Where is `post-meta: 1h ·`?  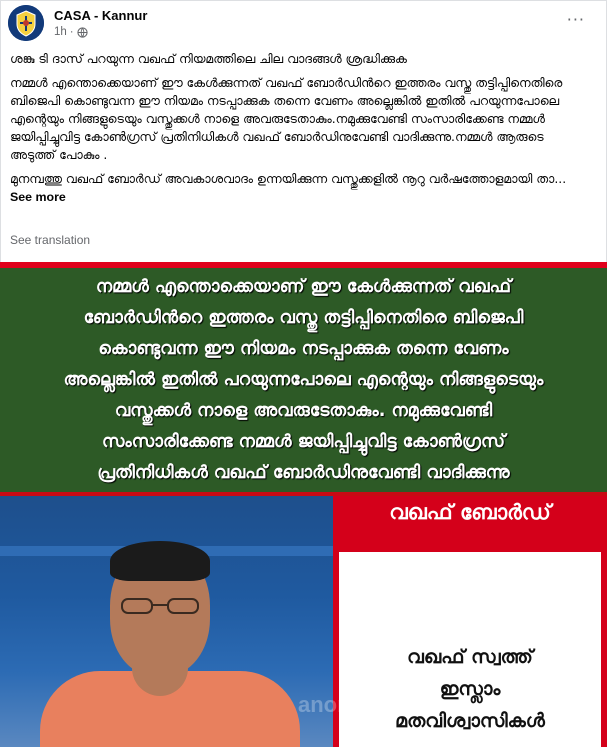 post-meta: 1h · is located at coordinates (71, 32).